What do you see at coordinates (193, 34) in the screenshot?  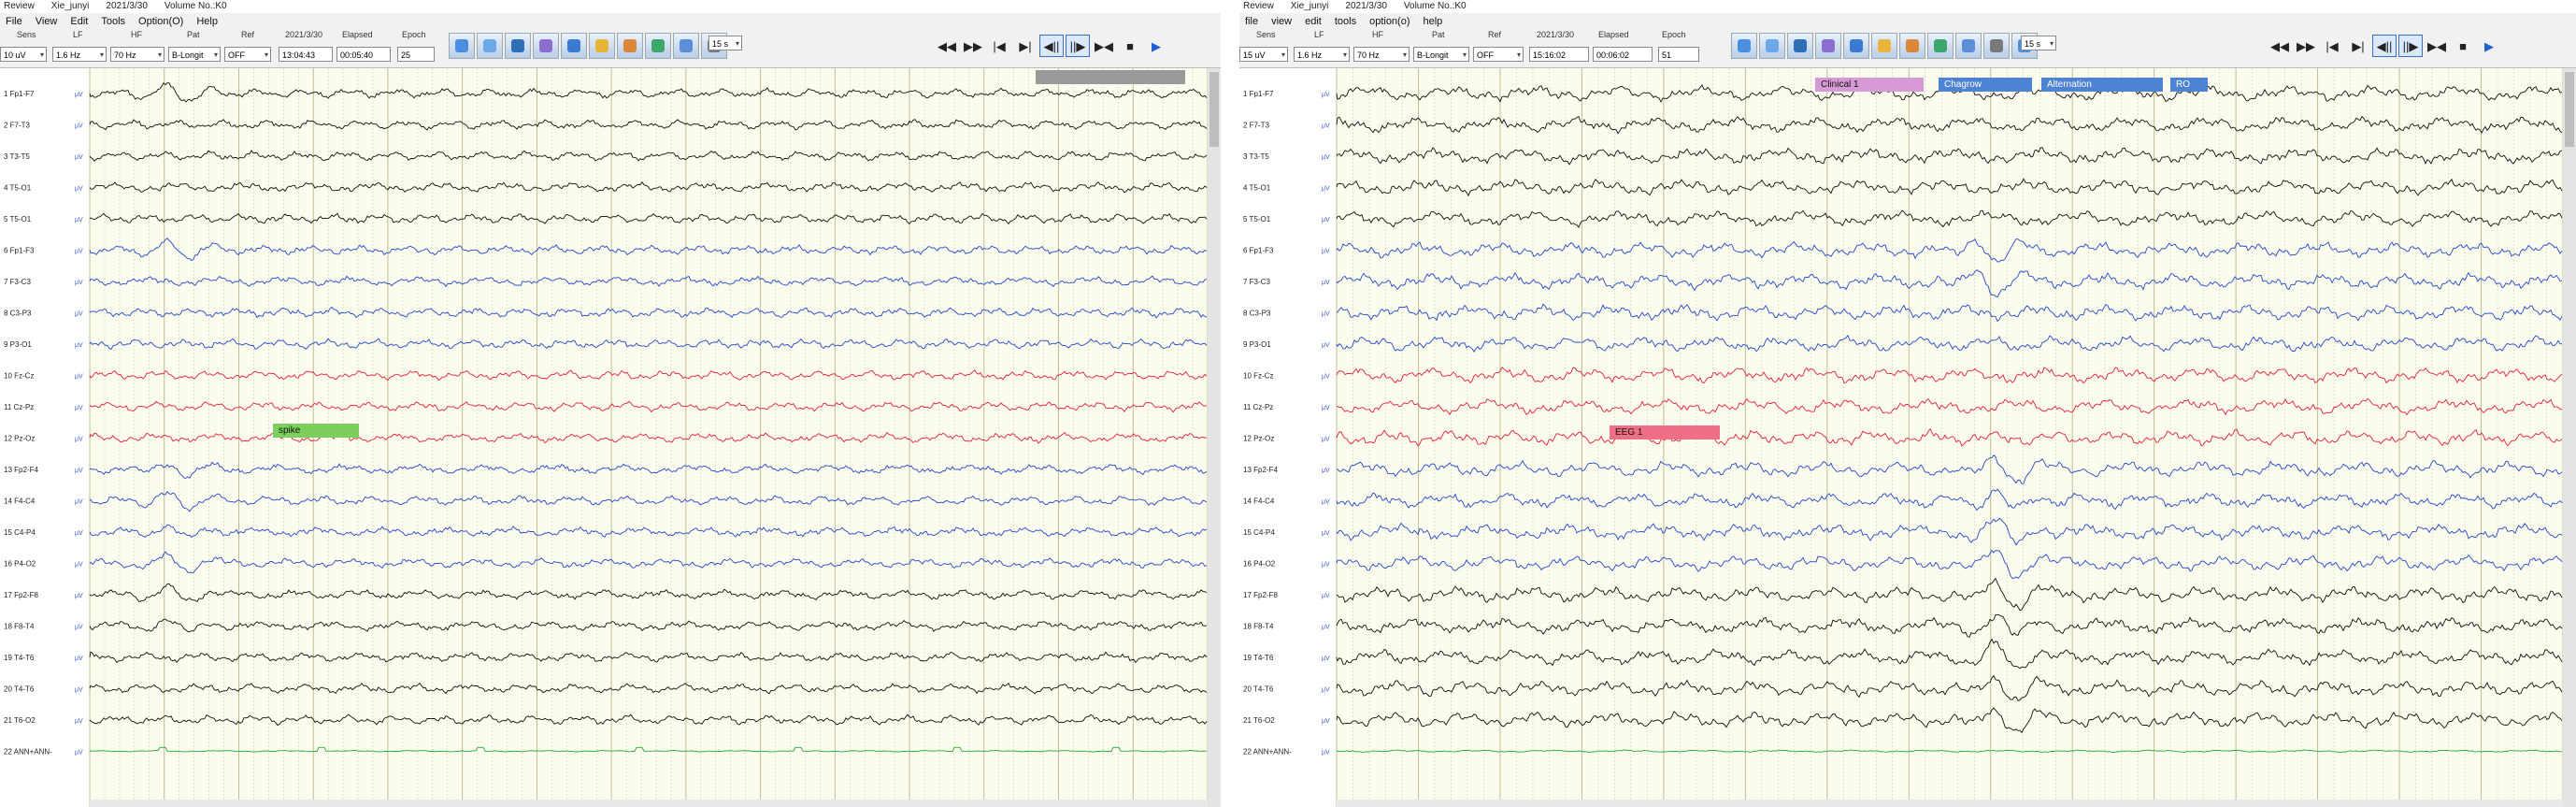 I see `pat-label: Pat` at bounding box center [193, 34].